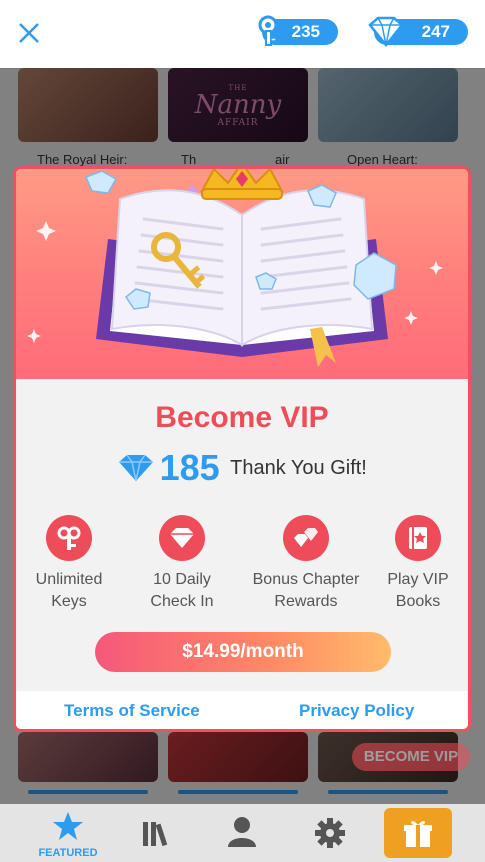 Image resolution: width=485 pixels, height=862 pixels. I want to click on top-bar: 235 247, so click(242, 34).